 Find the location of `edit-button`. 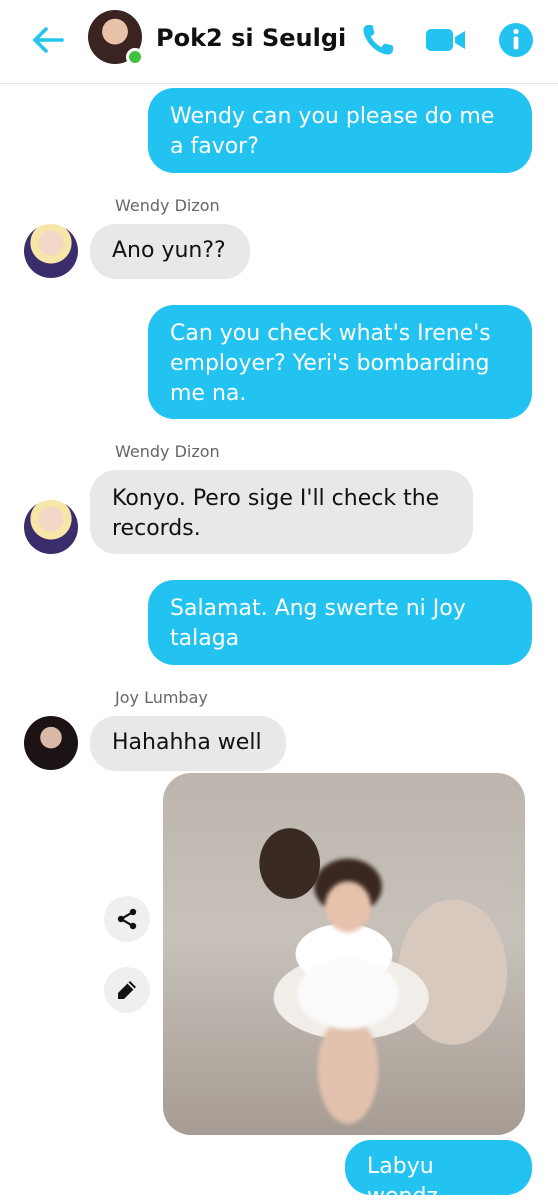

edit-button is located at coordinates (127, 990).